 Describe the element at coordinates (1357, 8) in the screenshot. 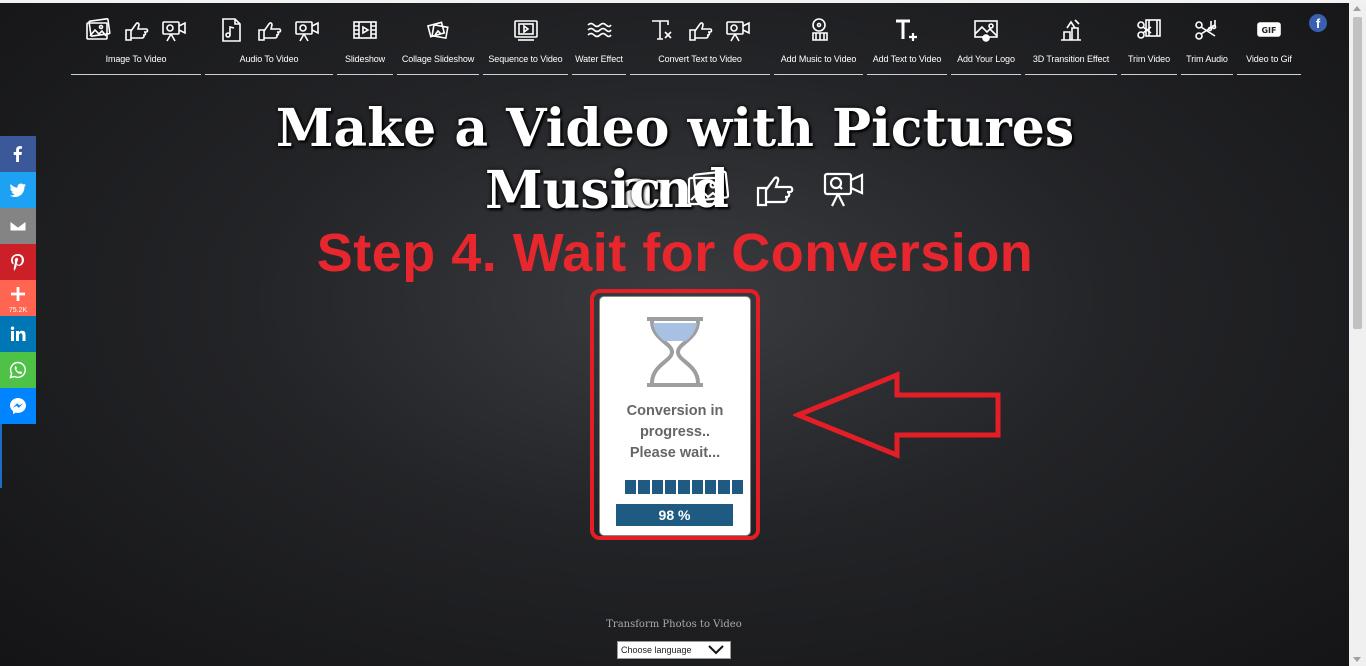

I see `scroll-up-arrow-icon` at that location.